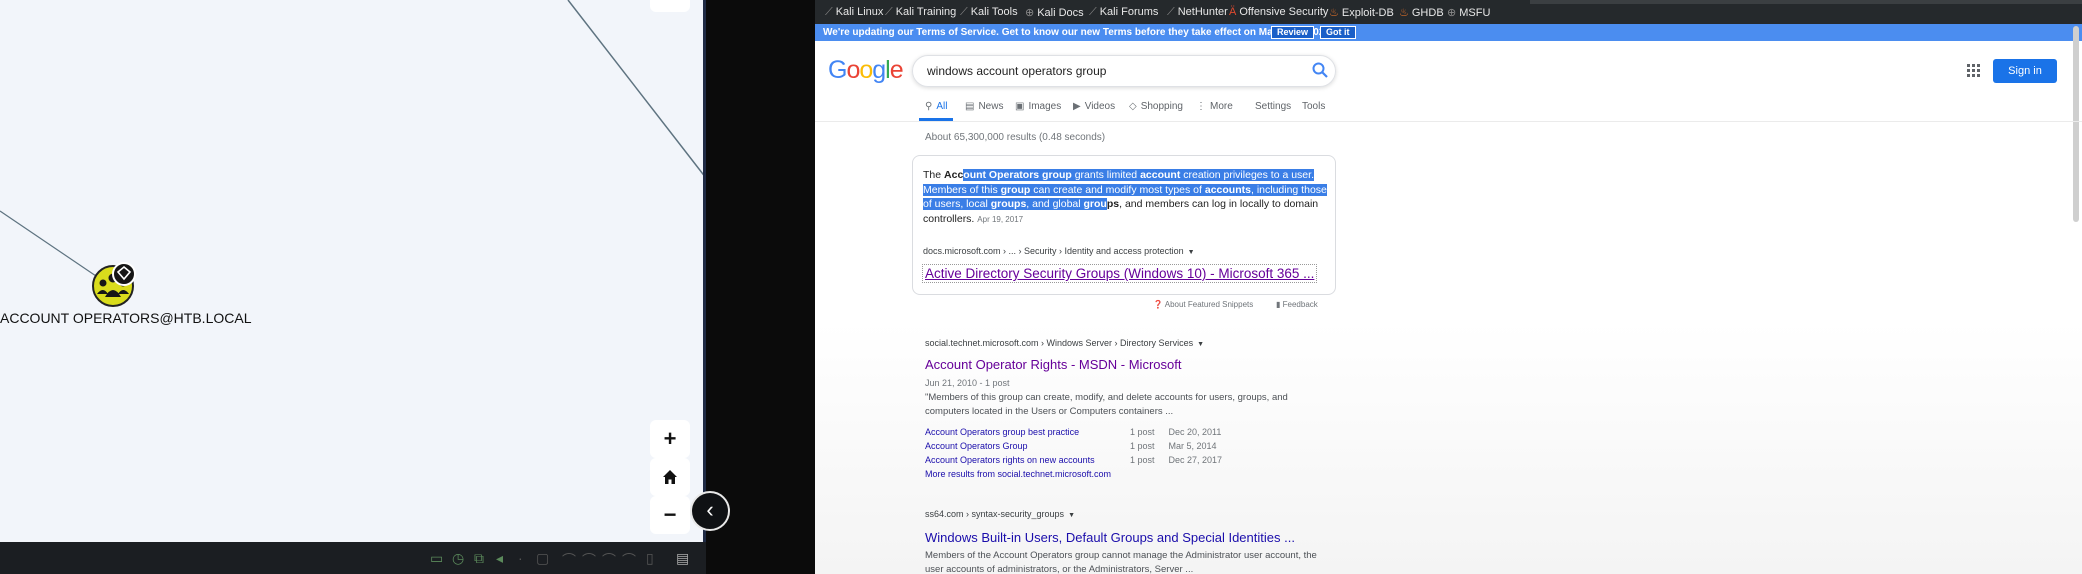 This screenshot has width=2082, height=574. Describe the element at coordinates (1334, 13) in the screenshot. I see `exploitdb-icon: ♨` at that location.